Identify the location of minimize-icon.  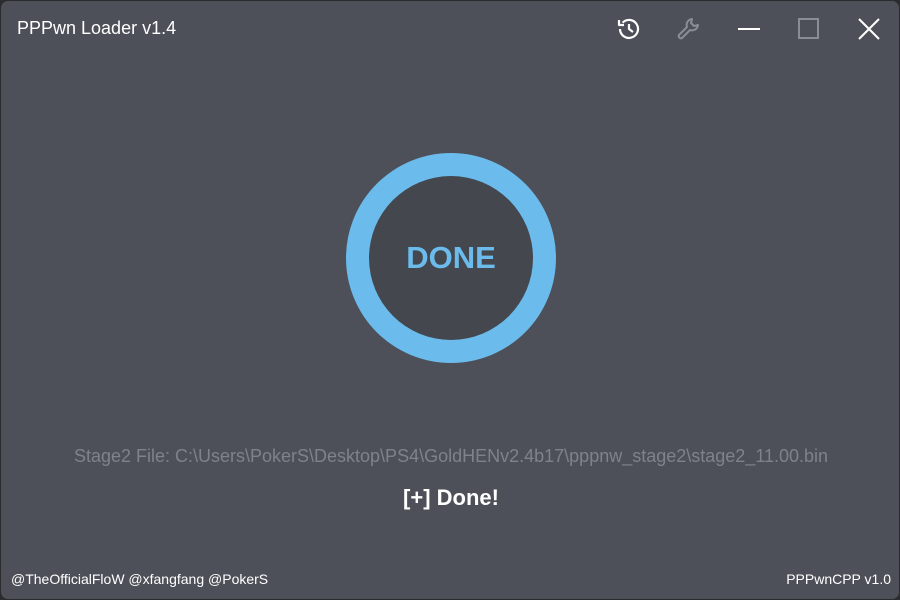
(749, 29).